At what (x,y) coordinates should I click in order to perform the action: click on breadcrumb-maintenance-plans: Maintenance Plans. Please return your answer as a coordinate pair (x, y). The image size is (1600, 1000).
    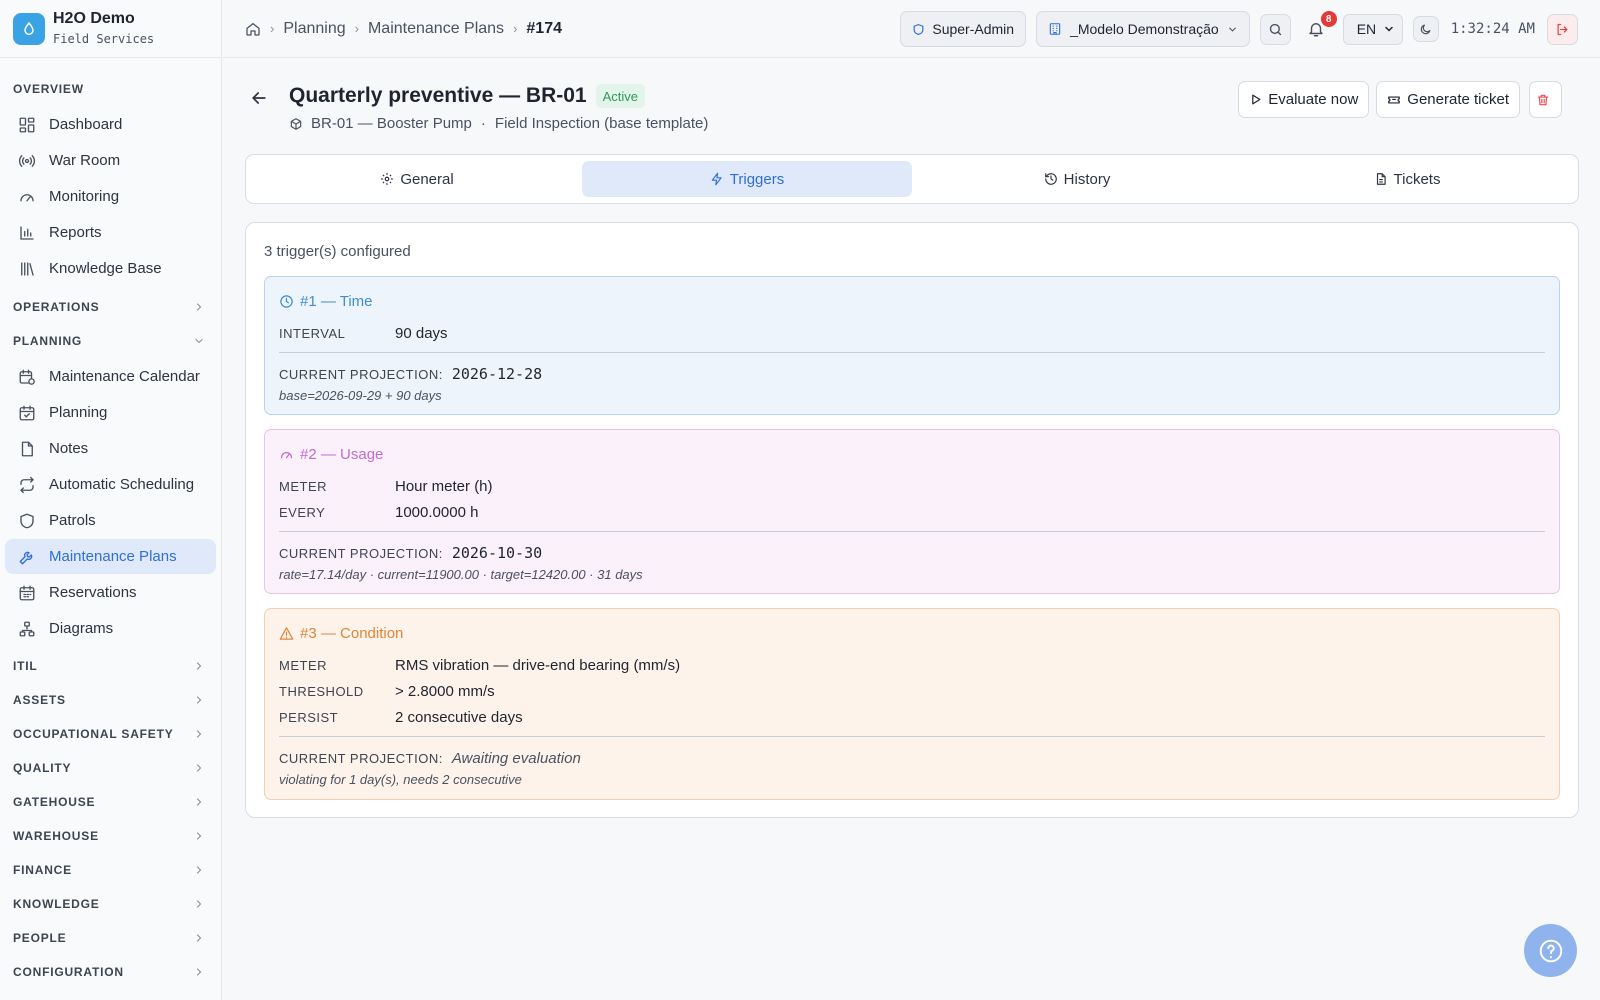
    Looking at the image, I should click on (436, 29).